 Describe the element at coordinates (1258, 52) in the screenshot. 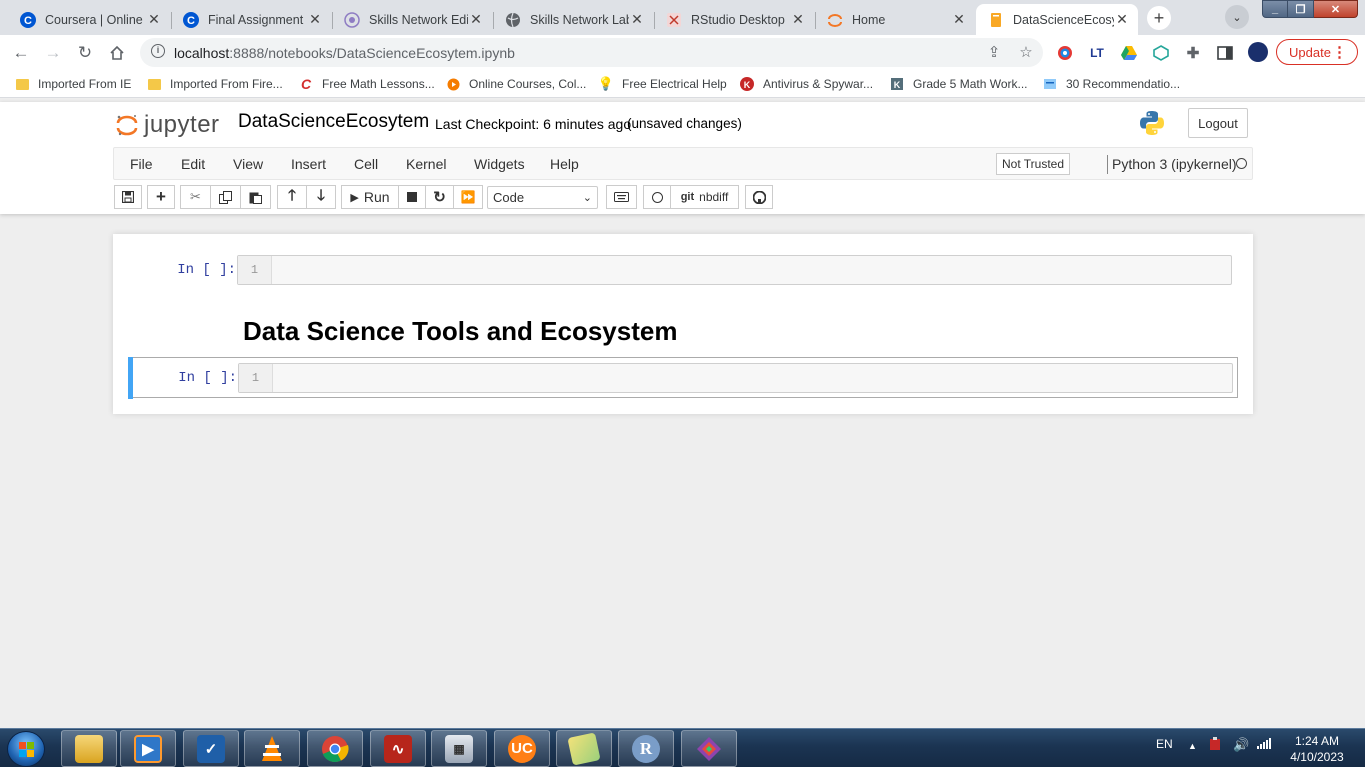

I see `profile-avatar` at that location.